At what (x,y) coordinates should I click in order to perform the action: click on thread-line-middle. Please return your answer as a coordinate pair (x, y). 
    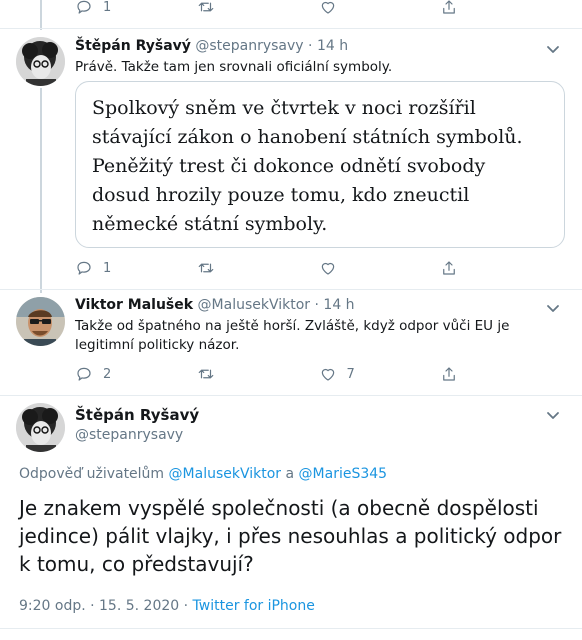
    Looking at the image, I should click on (41, 190).